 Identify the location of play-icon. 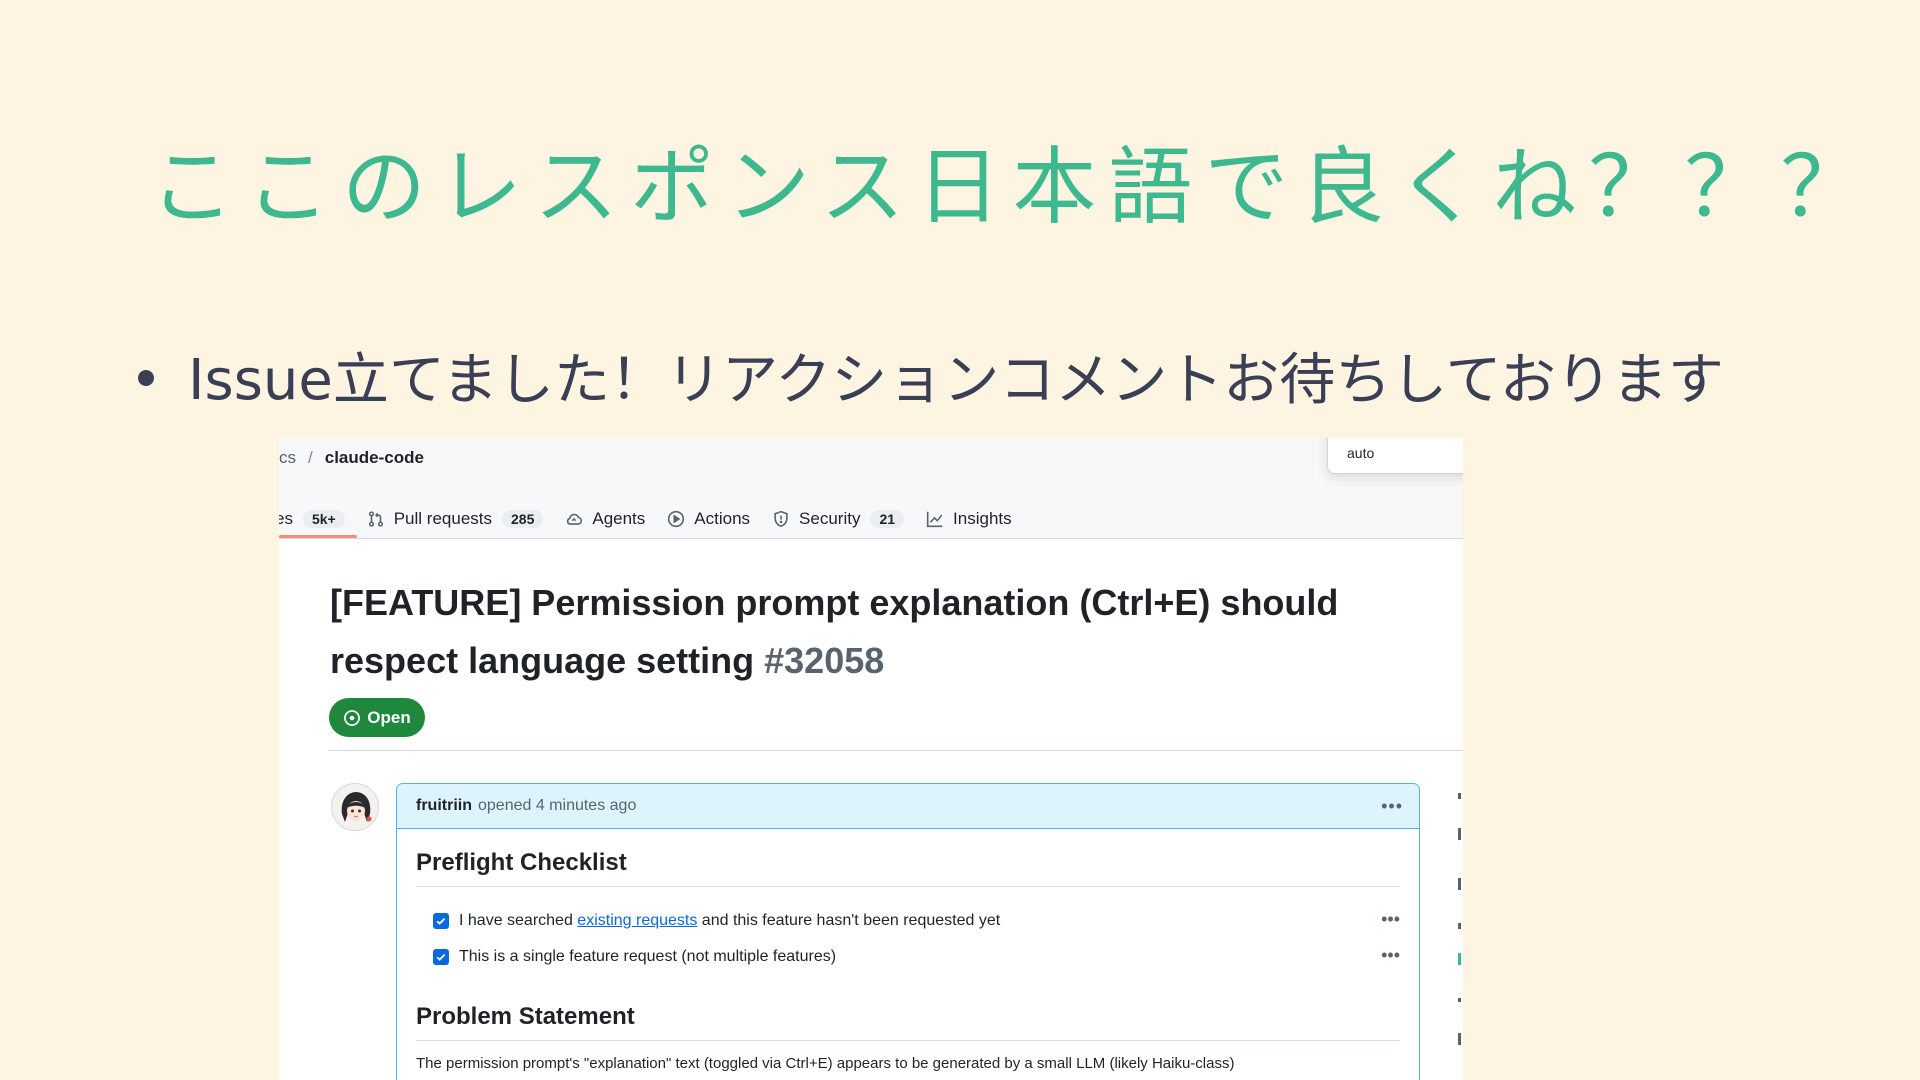
(676, 519).